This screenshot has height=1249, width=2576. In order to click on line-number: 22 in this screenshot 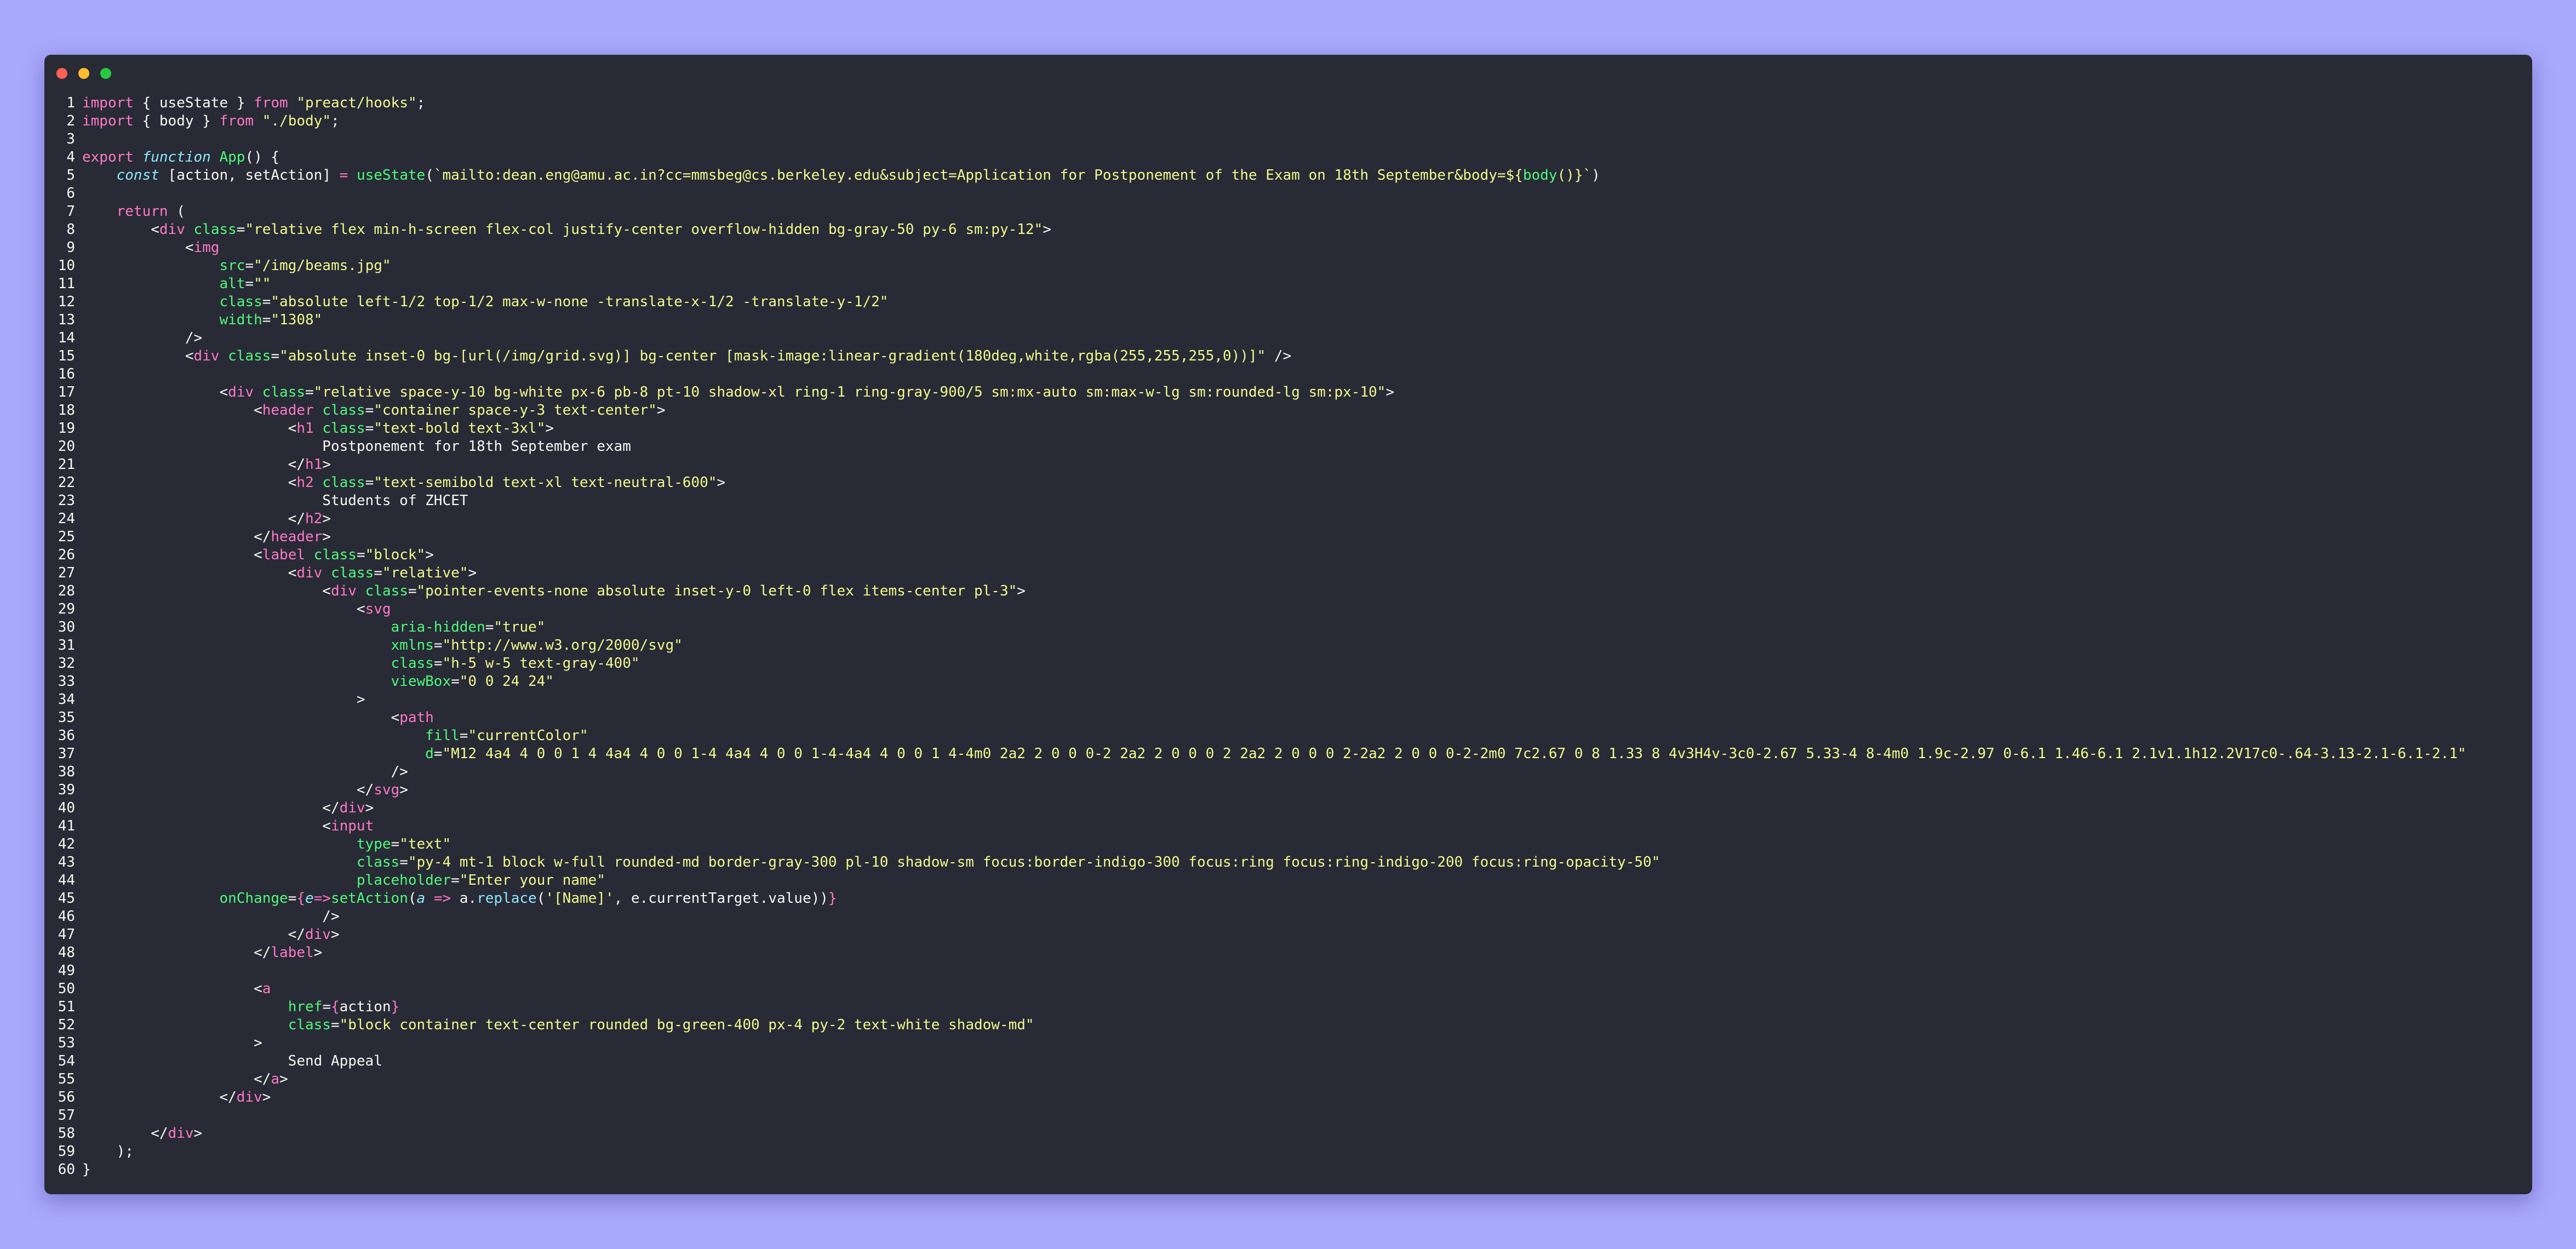, I will do `click(66, 482)`.